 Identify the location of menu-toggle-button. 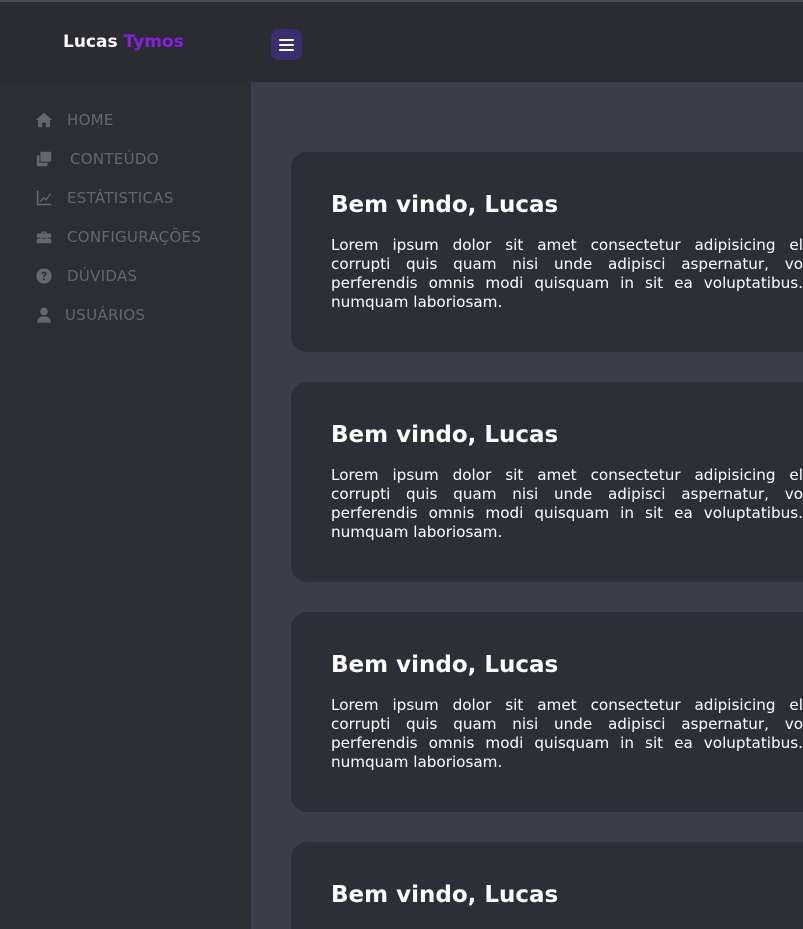
(286, 44).